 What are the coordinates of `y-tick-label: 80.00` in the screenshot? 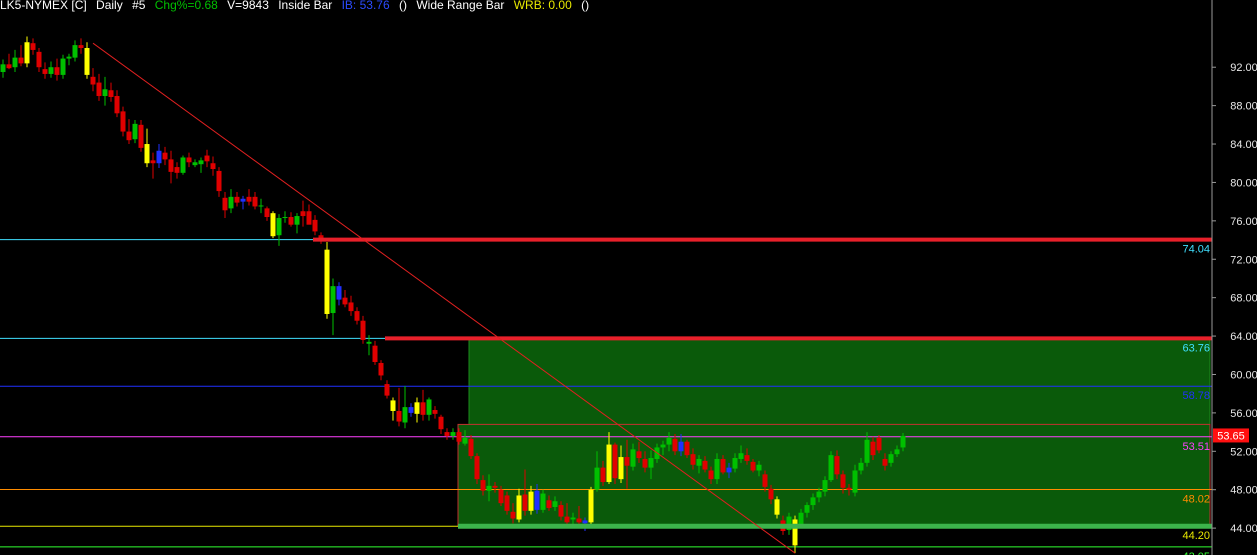 It's located at (1243, 183).